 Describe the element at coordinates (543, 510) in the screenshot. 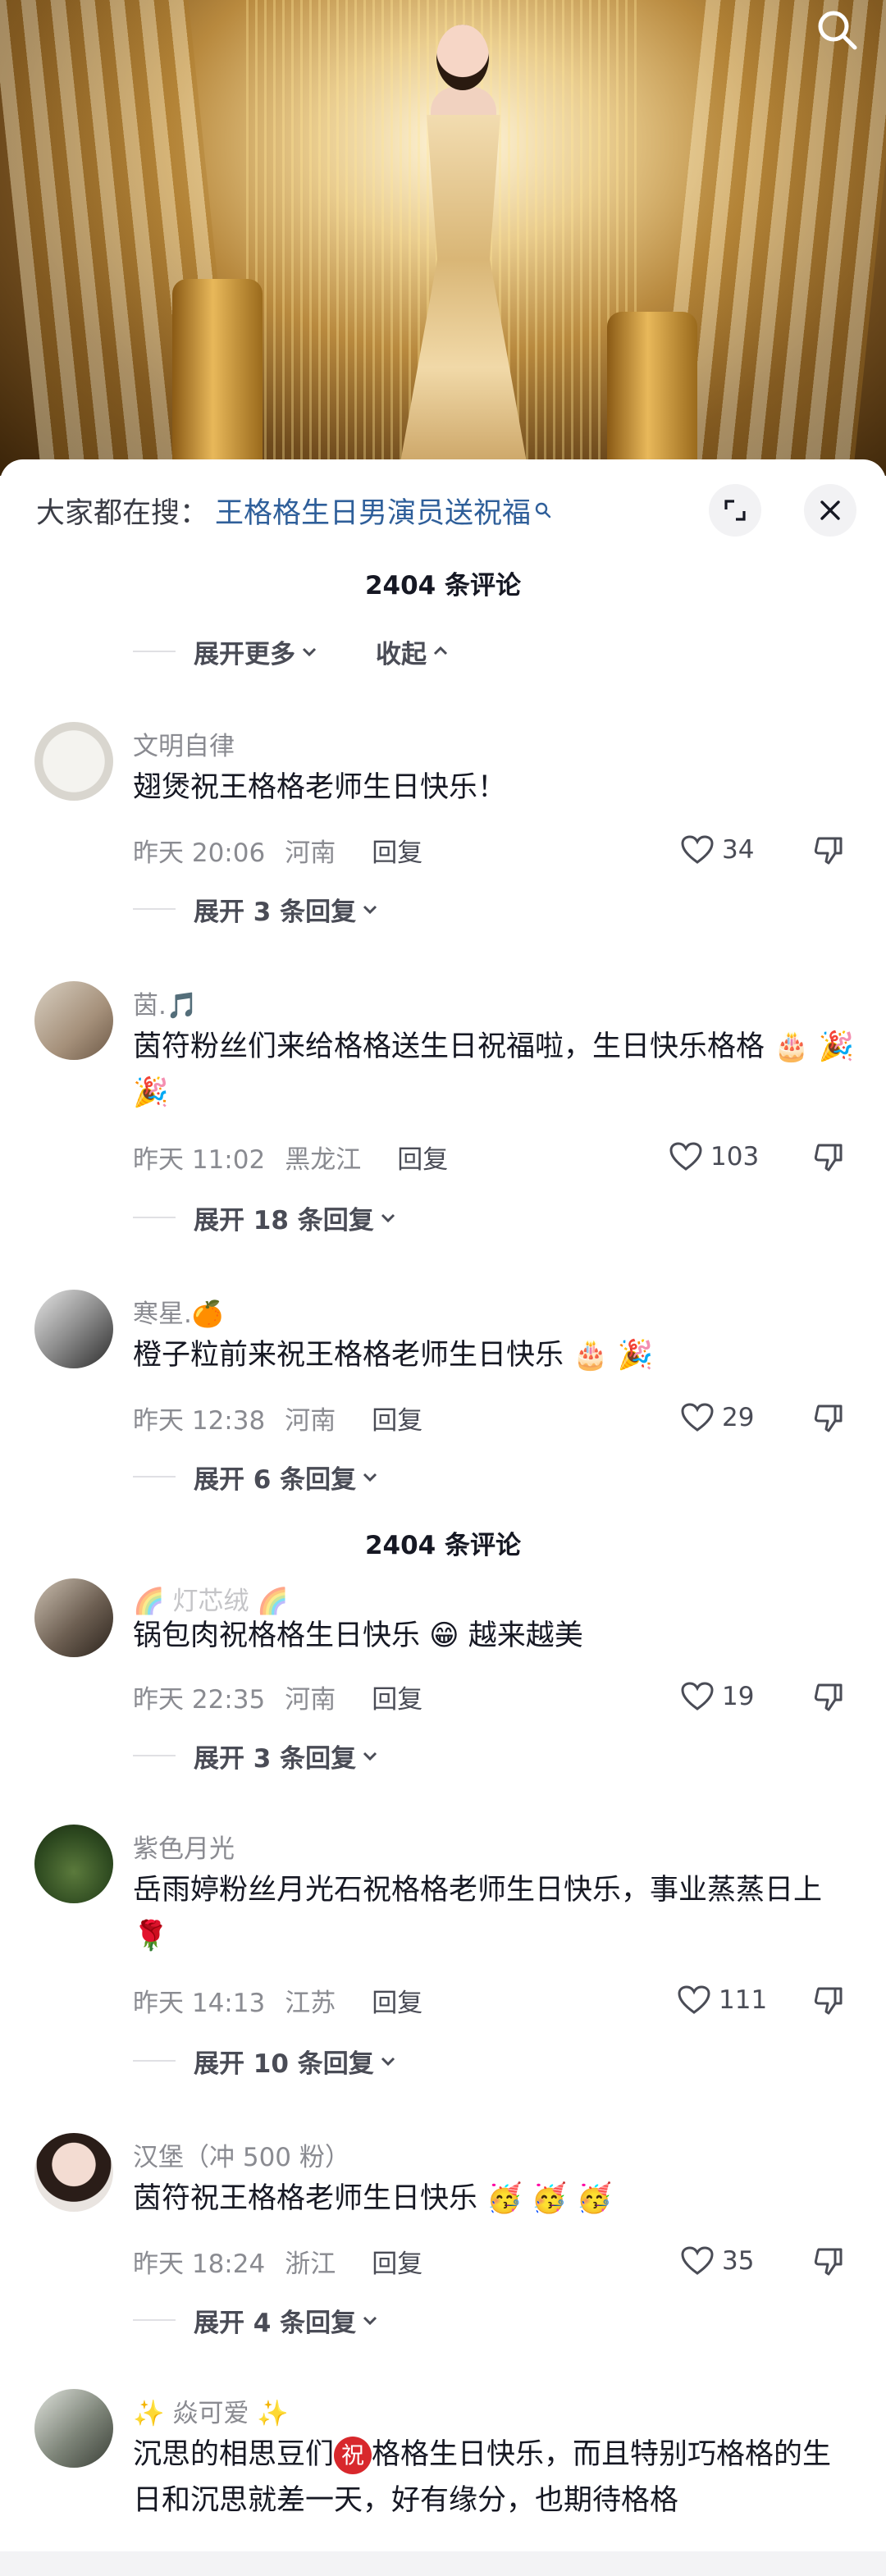

I see `small-search-icon` at that location.